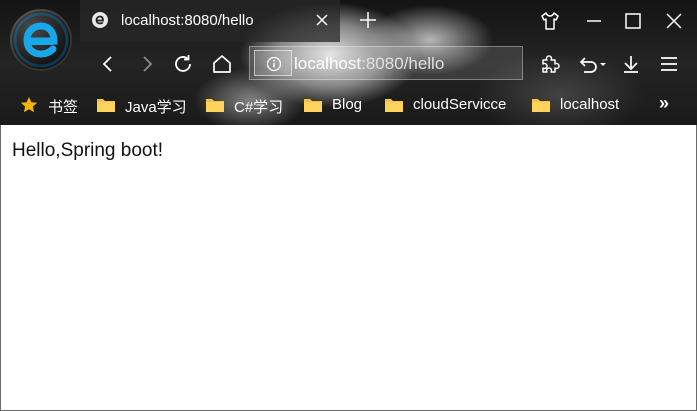  What do you see at coordinates (590, 104) in the screenshot?
I see `bookmark-label: localhost` at bounding box center [590, 104].